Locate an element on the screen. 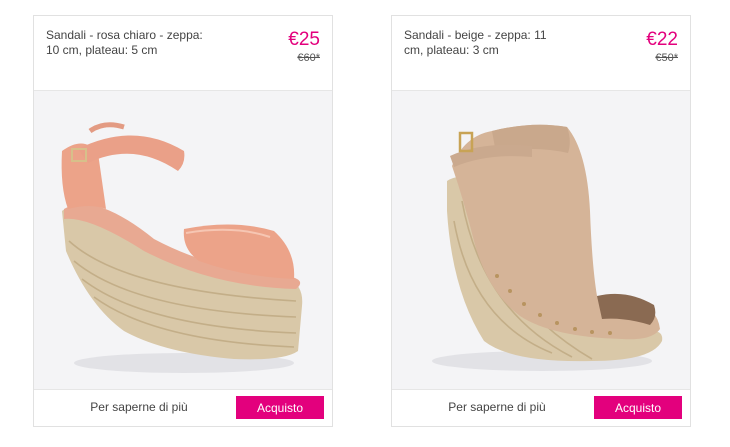 The height and width of the screenshot is (447, 730). product-price: €25 is located at coordinates (304, 39).